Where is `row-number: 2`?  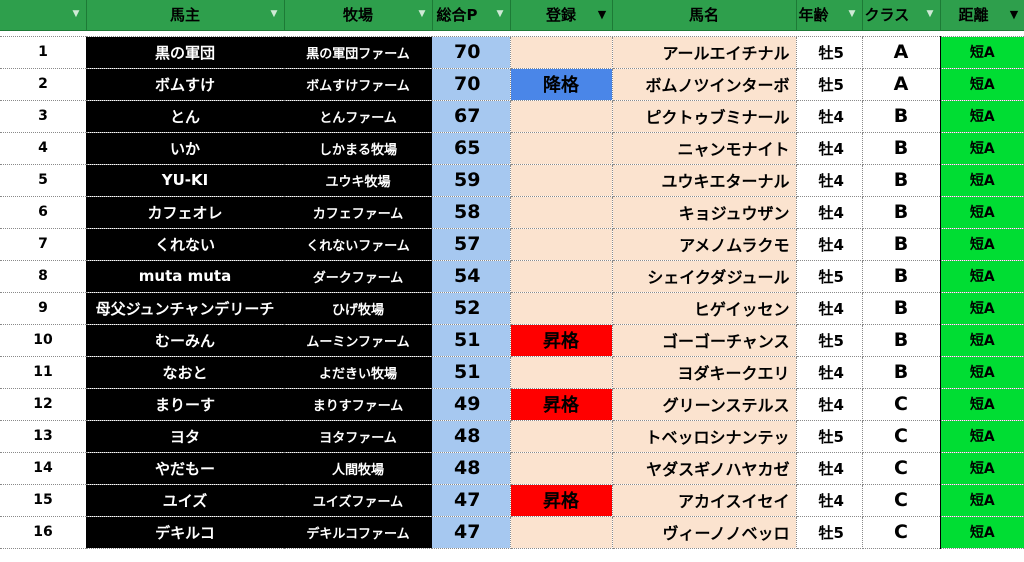 row-number: 2 is located at coordinates (43, 84).